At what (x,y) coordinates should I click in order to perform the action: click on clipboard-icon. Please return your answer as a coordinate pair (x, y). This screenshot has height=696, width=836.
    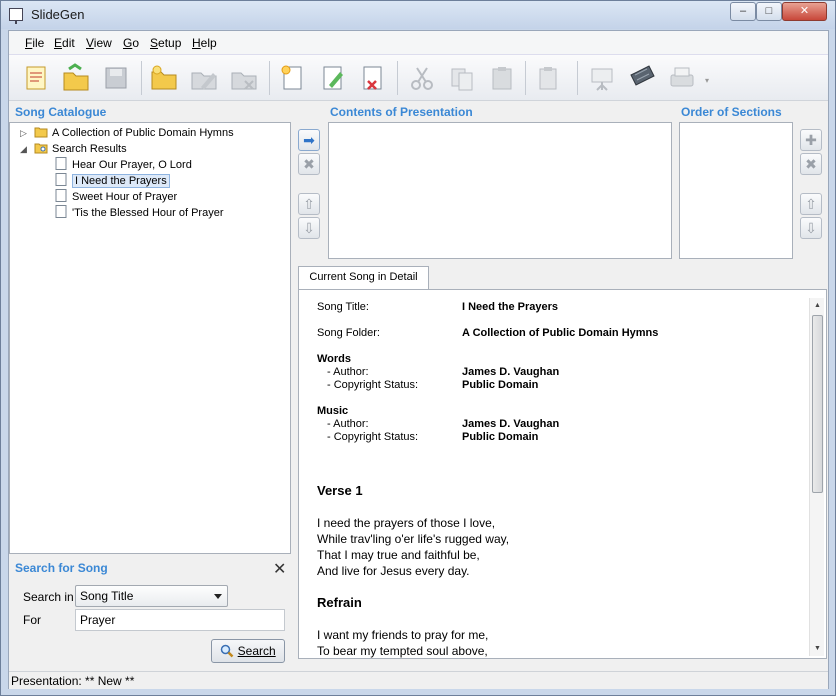
    Looking at the image, I should click on (548, 78).